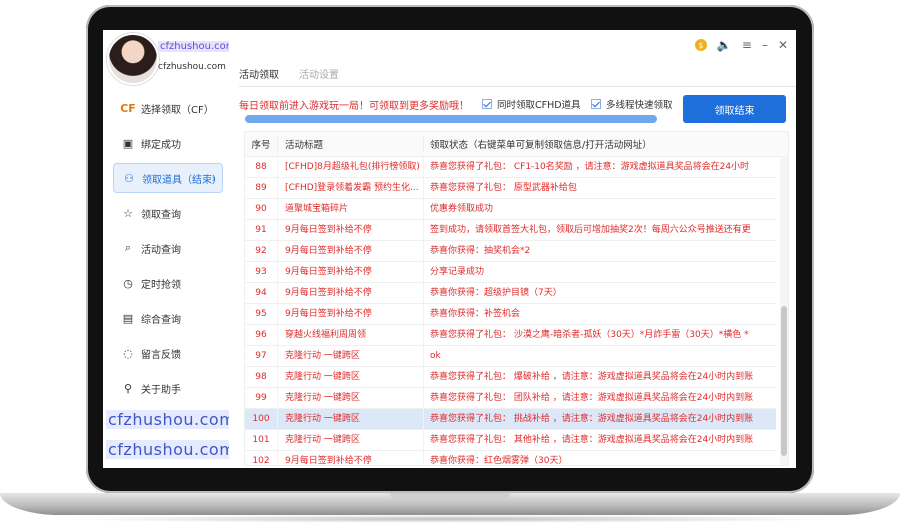 This screenshot has width=900, height=525. What do you see at coordinates (128, 108) in the screenshot?
I see `cf-logo-icon: CF` at bounding box center [128, 108].